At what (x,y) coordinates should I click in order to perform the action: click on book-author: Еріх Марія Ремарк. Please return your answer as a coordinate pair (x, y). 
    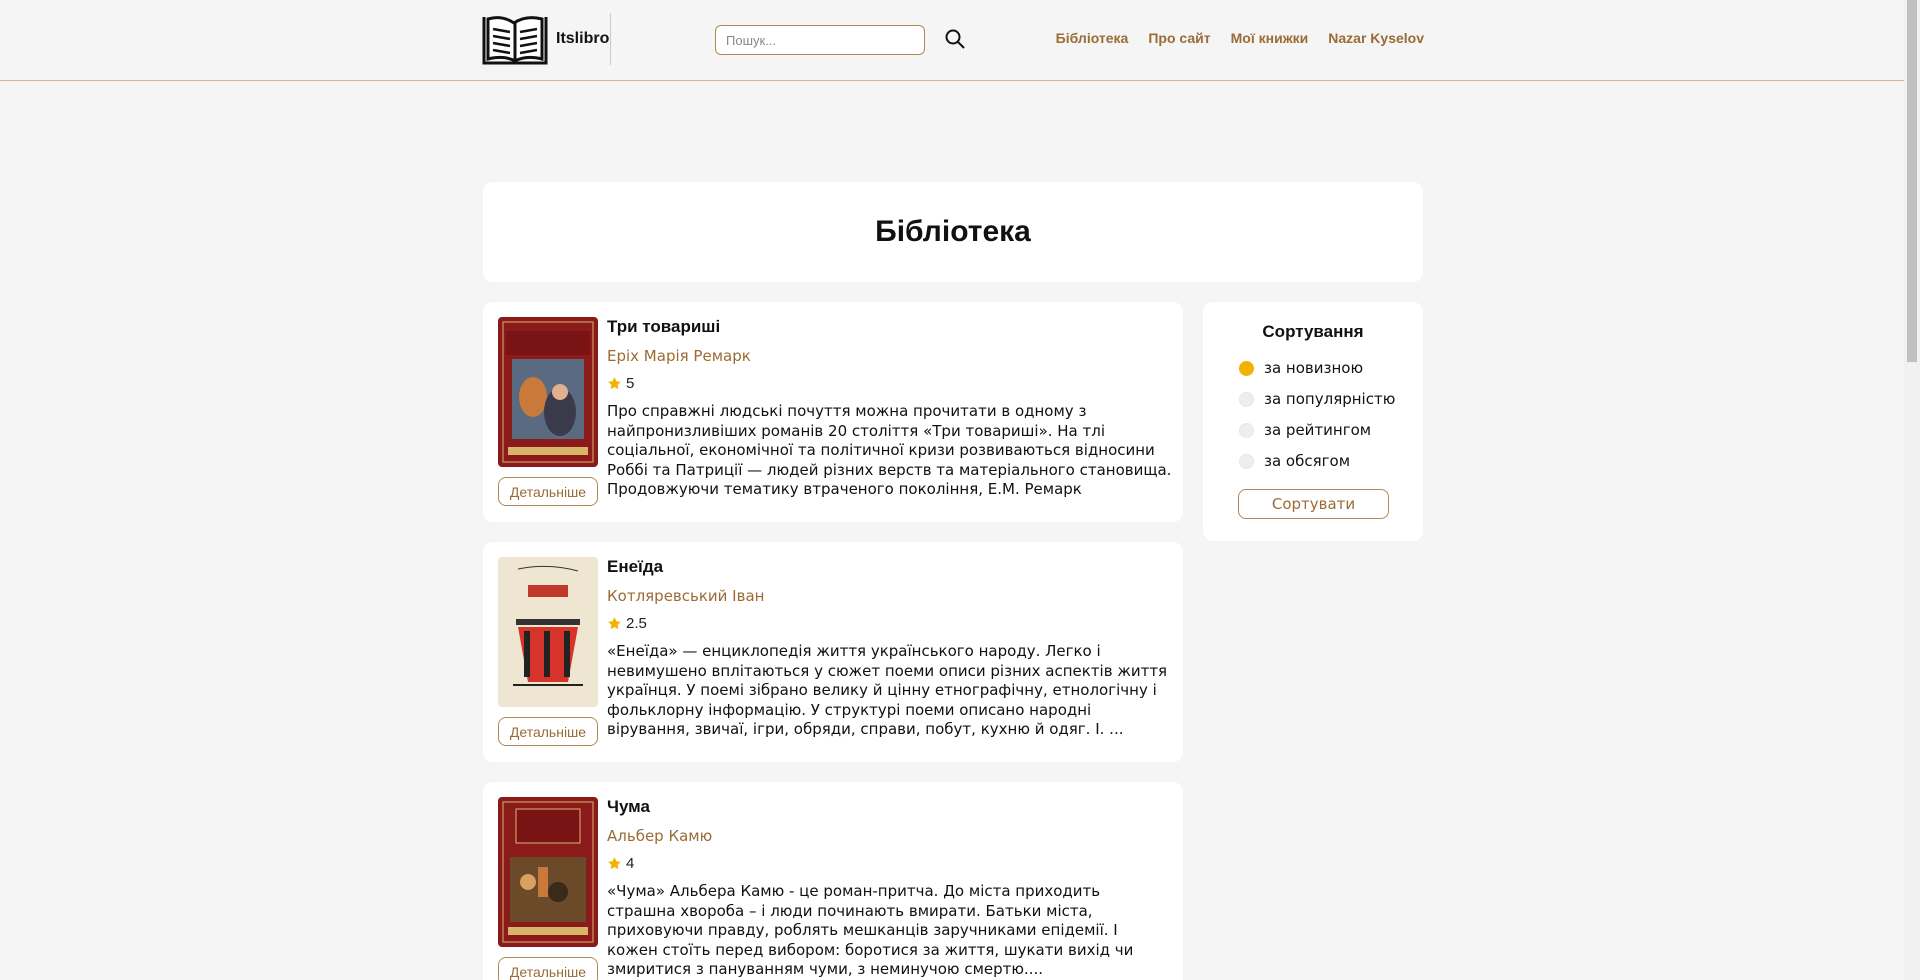
    Looking at the image, I should click on (679, 356).